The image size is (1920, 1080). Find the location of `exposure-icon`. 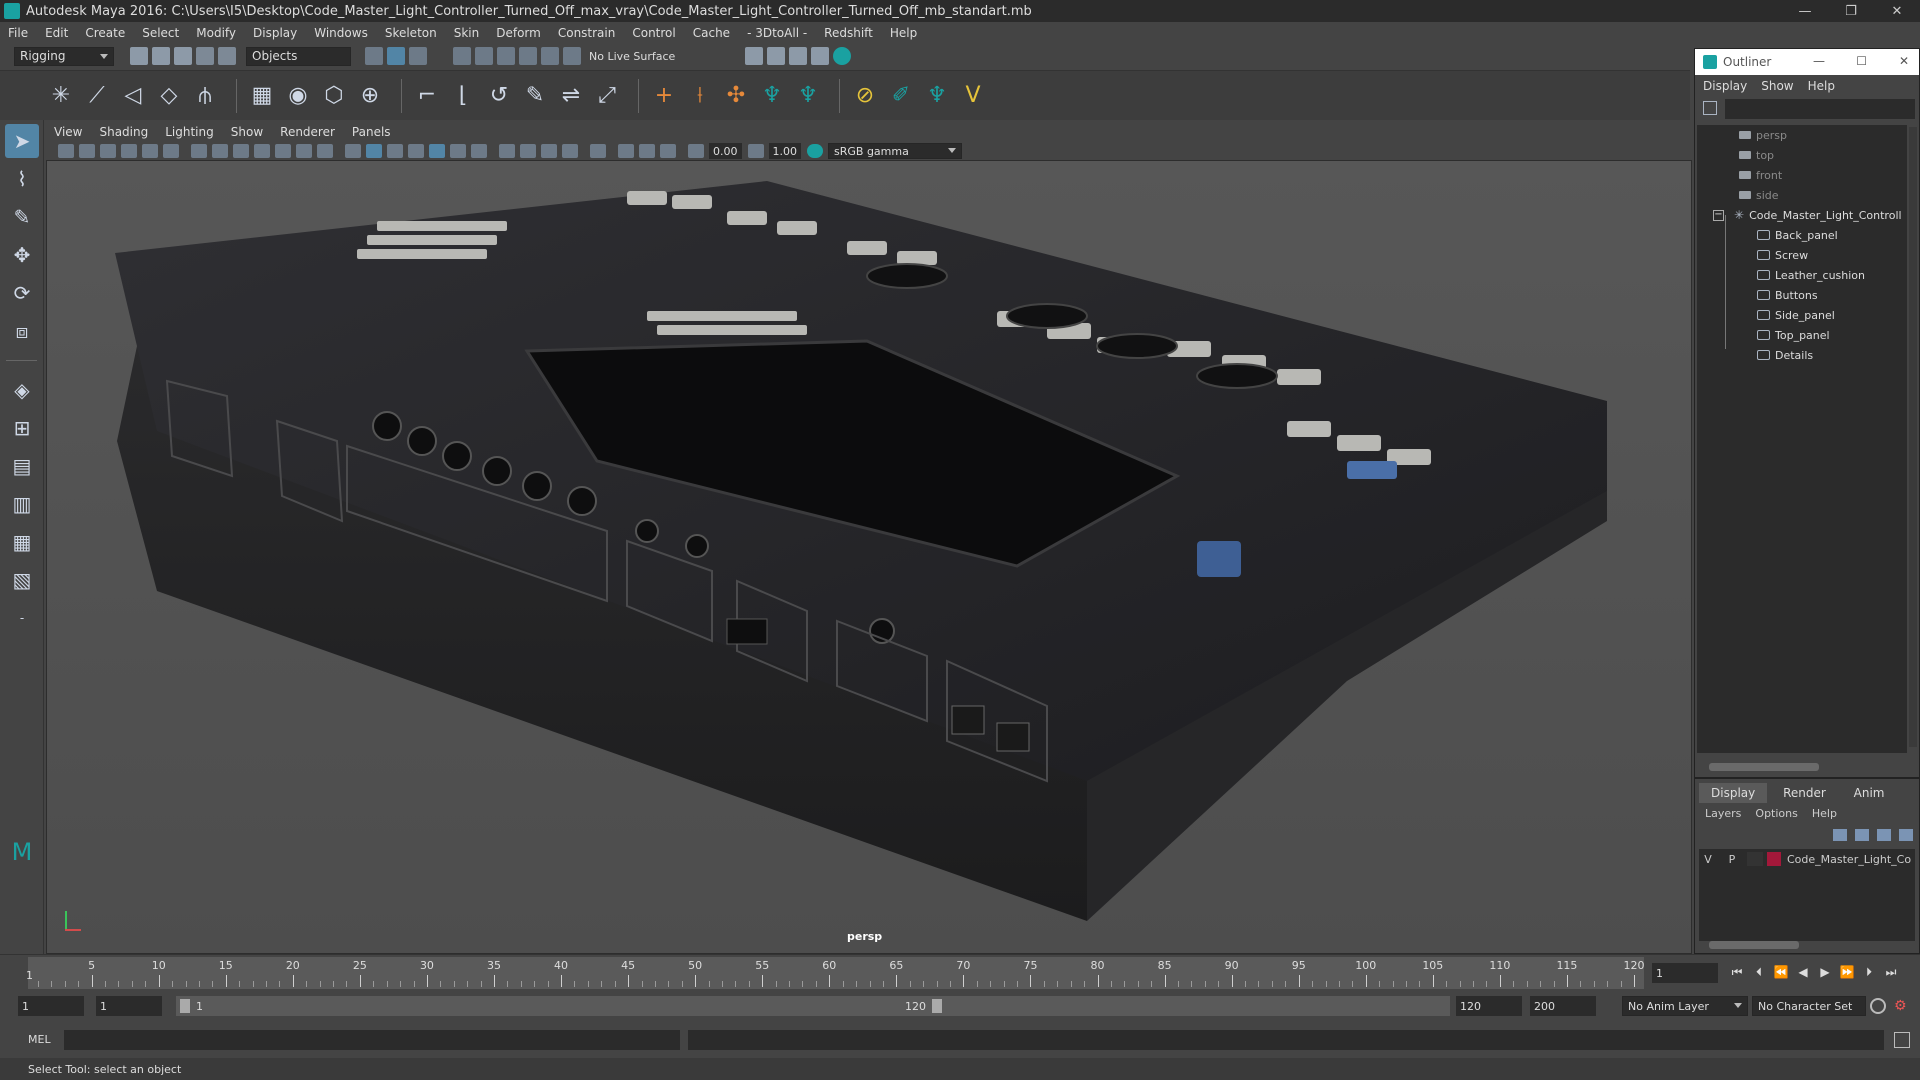

exposure-icon is located at coordinates (696, 151).